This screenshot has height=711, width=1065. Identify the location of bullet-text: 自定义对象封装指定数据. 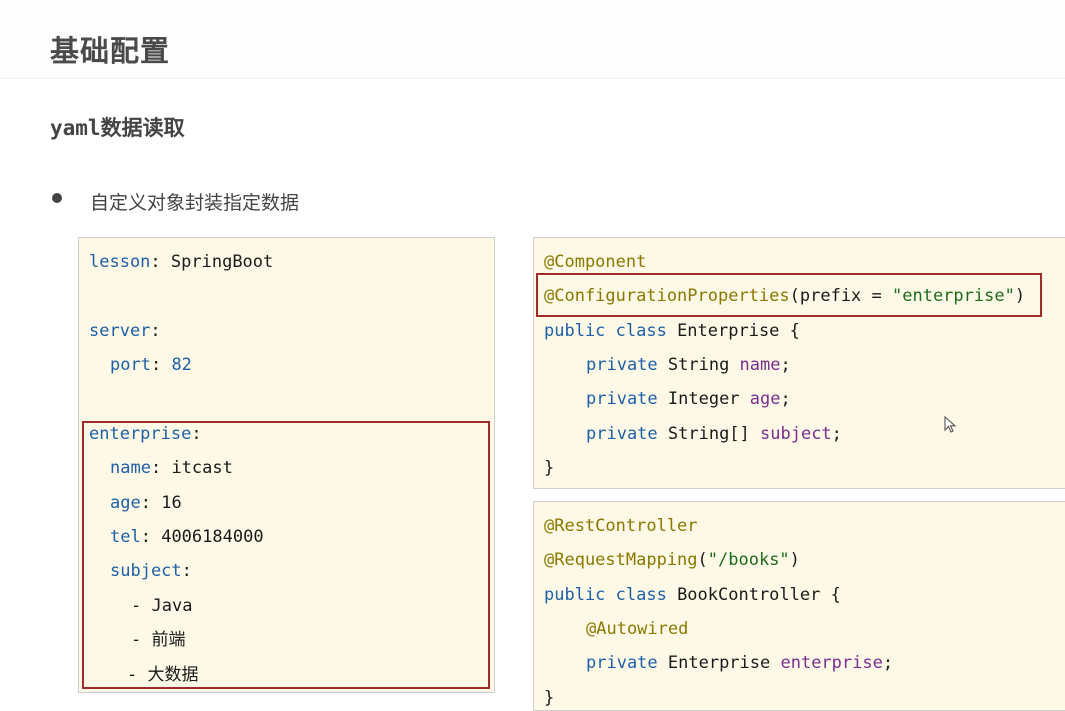
(195, 203).